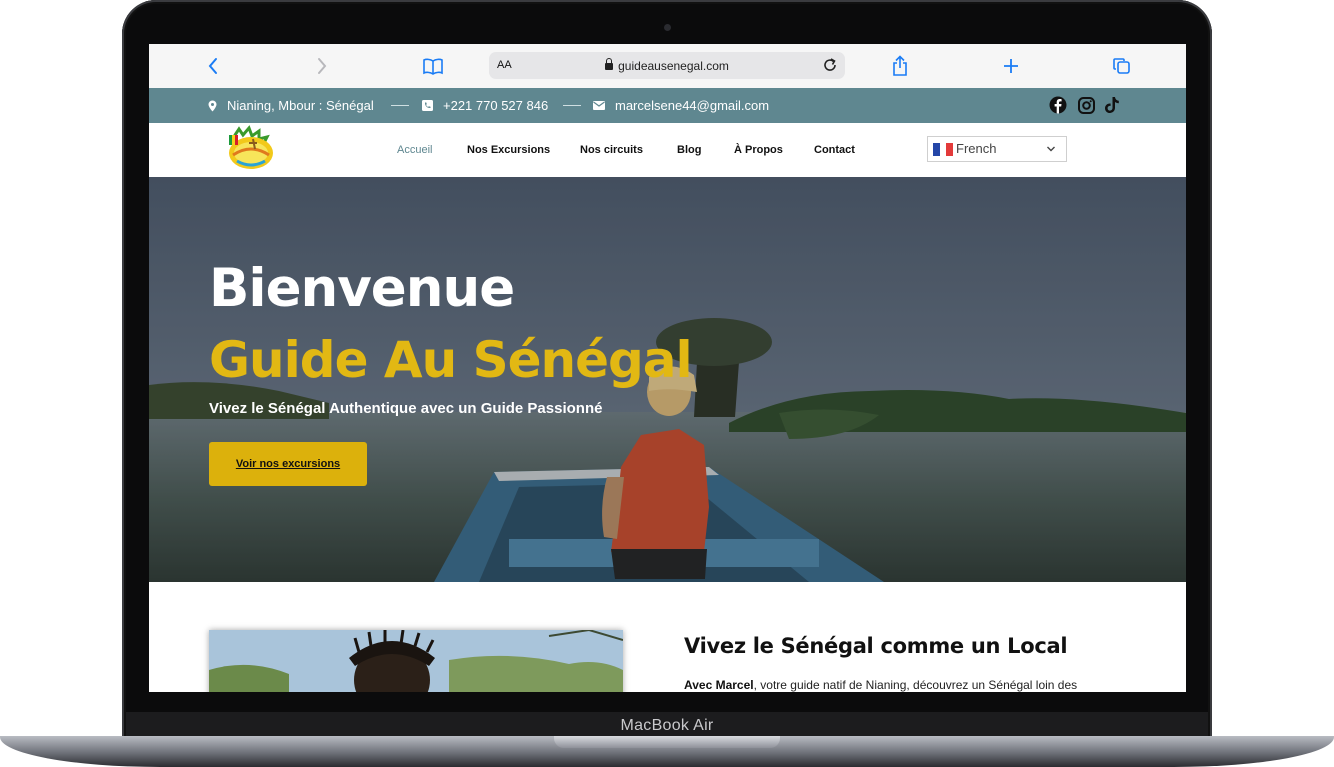 Image resolution: width=1334 pixels, height=767 pixels. What do you see at coordinates (758, 150) in the screenshot?
I see `nav-a-propos: À Propos` at bounding box center [758, 150].